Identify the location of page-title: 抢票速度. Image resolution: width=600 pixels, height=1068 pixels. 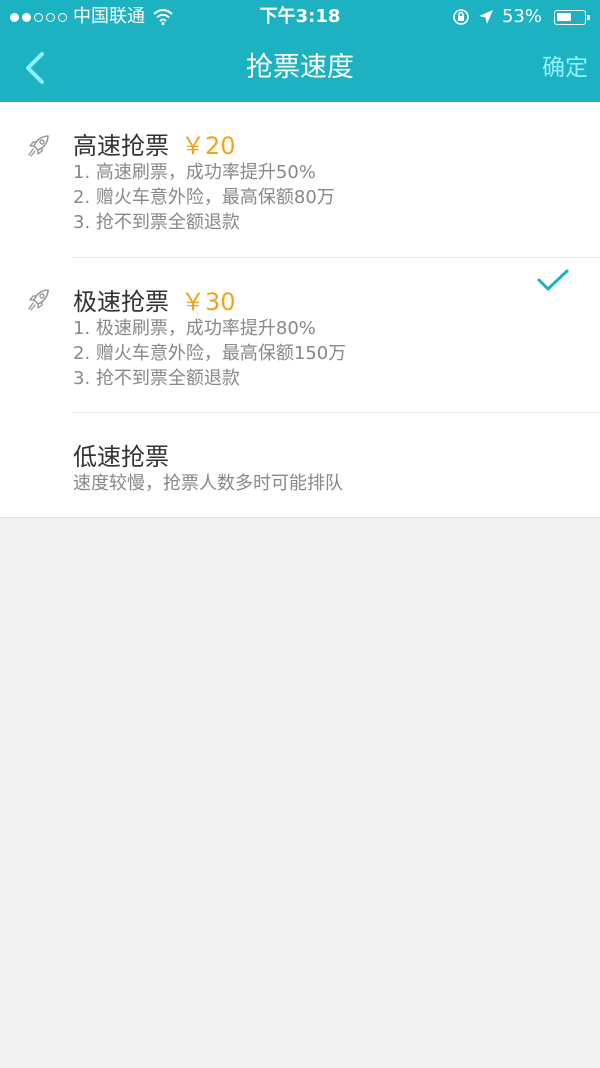
(300, 67).